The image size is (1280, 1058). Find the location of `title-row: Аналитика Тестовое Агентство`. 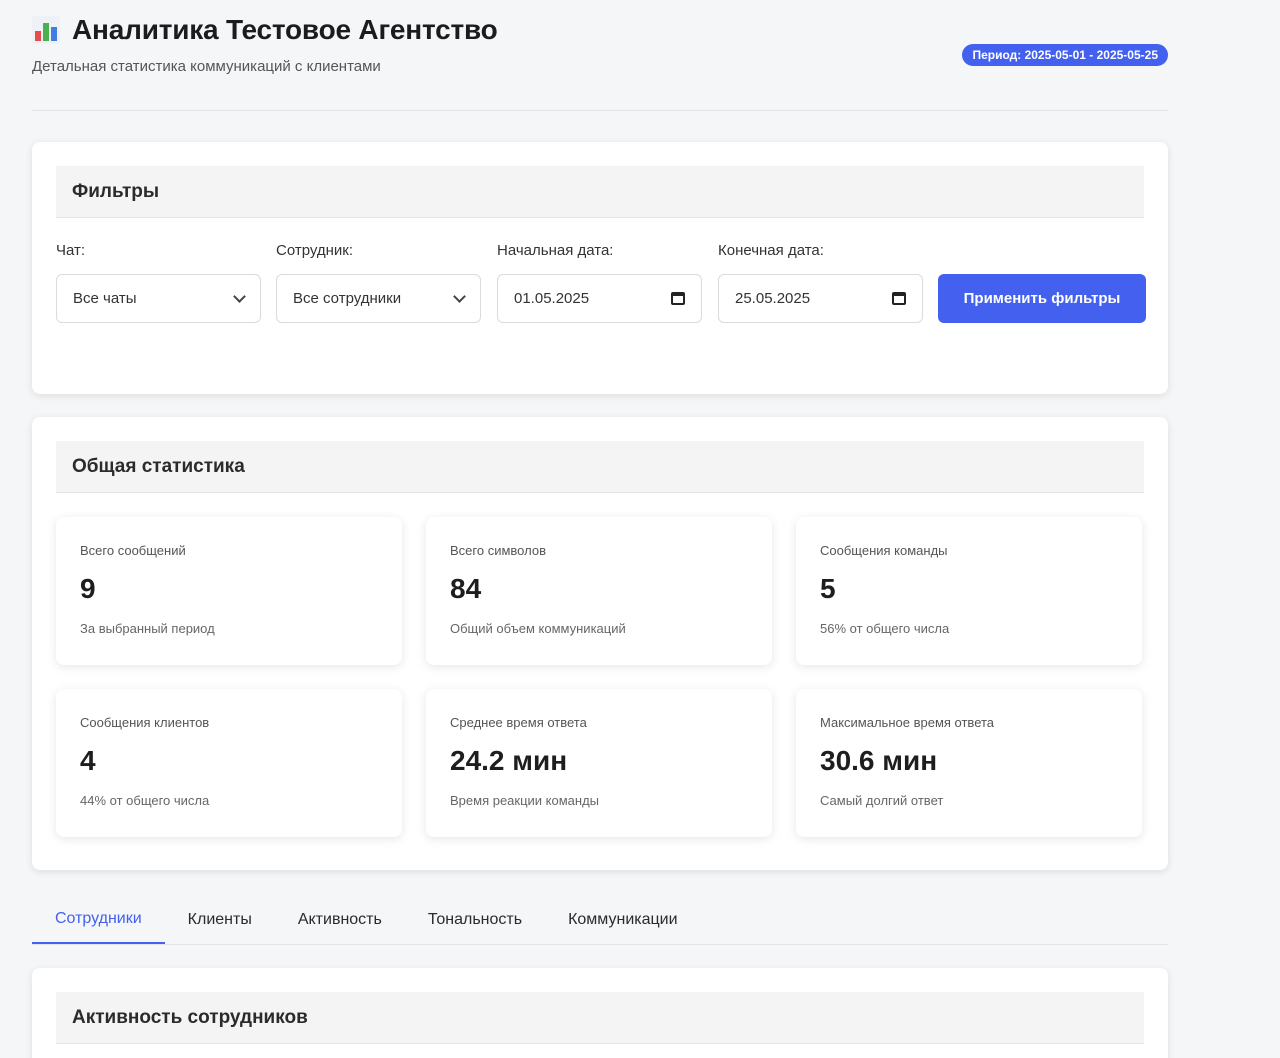

title-row: Аналитика Тестовое Агентство is located at coordinates (600, 30).